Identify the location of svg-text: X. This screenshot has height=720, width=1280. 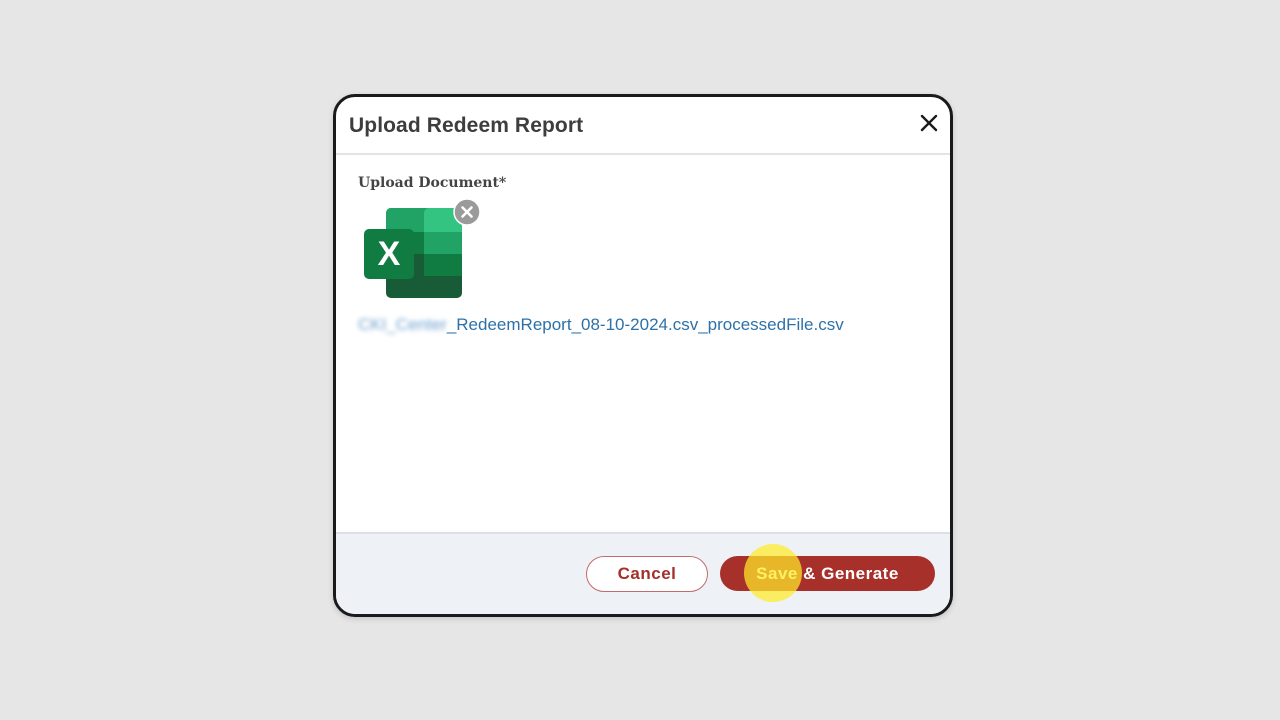
(389, 254).